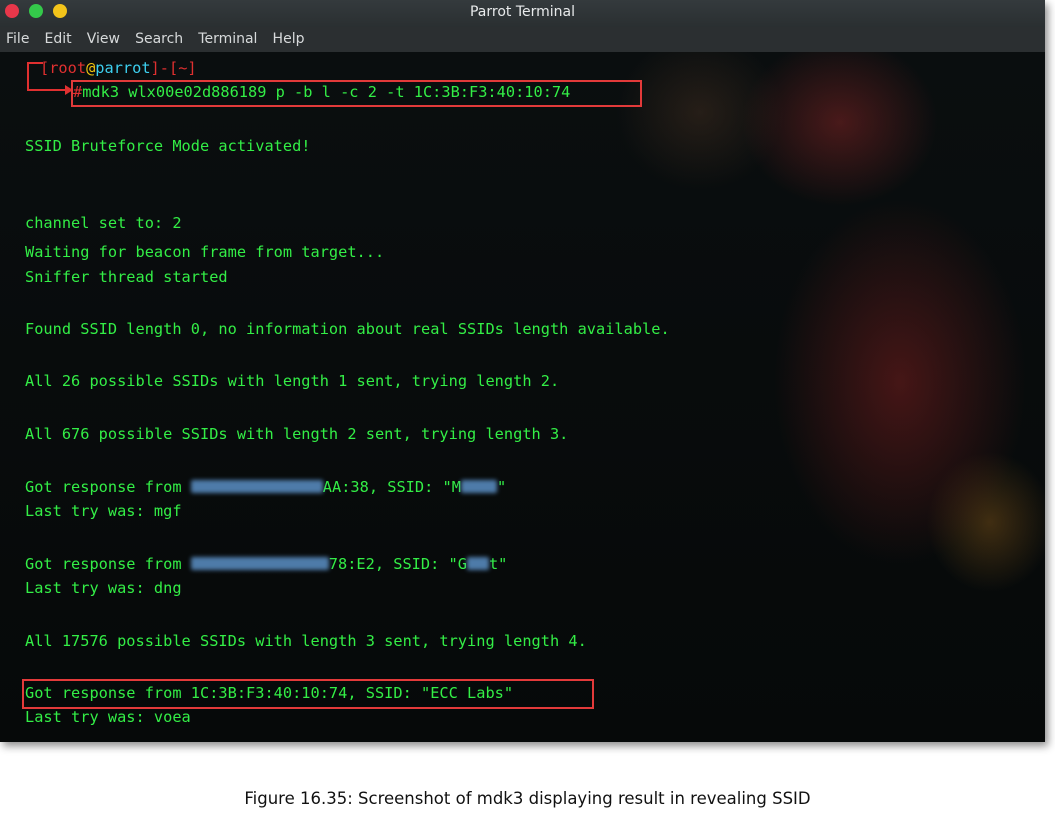 This screenshot has height=821, width=1055. What do you see at coordinates (47, 90) in the screenshot?
I see `prompt-arrow-line` at bounding box center [47, 90].